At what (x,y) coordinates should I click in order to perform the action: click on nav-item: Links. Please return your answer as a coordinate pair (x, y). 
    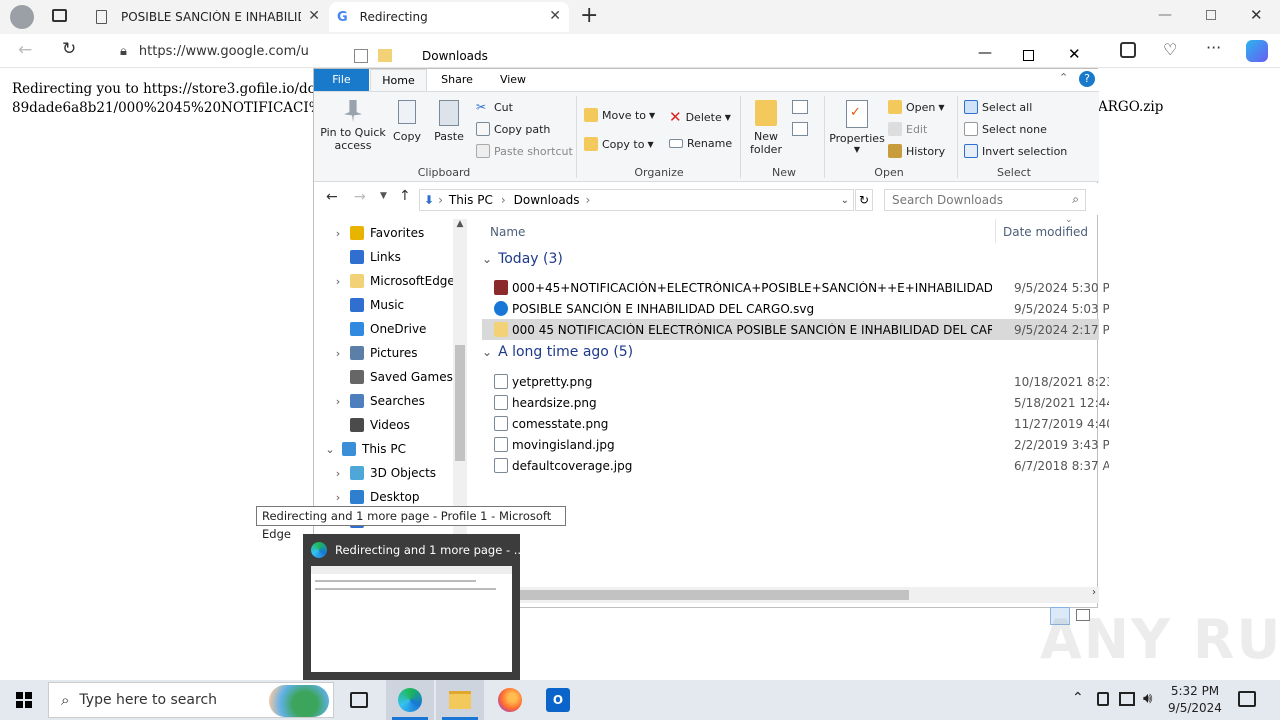
    Looking at the image, I should click on (357, 257).